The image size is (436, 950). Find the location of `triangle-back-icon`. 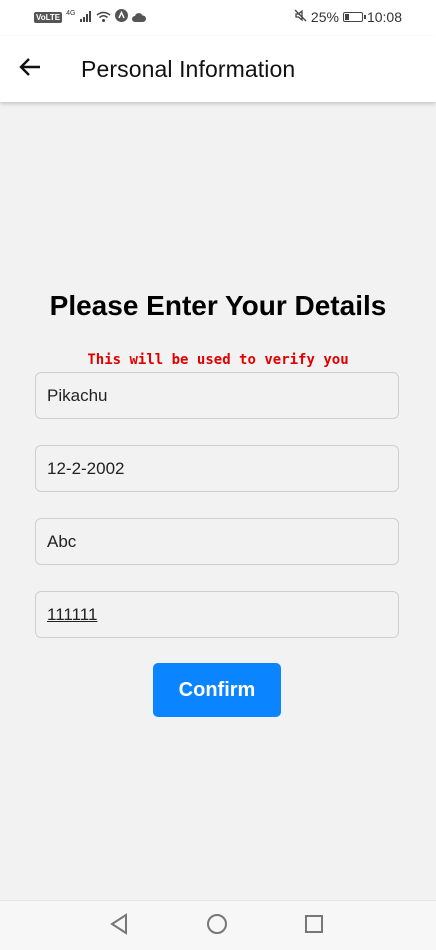

triangle-back-icon is located at coordinates (119, 926).